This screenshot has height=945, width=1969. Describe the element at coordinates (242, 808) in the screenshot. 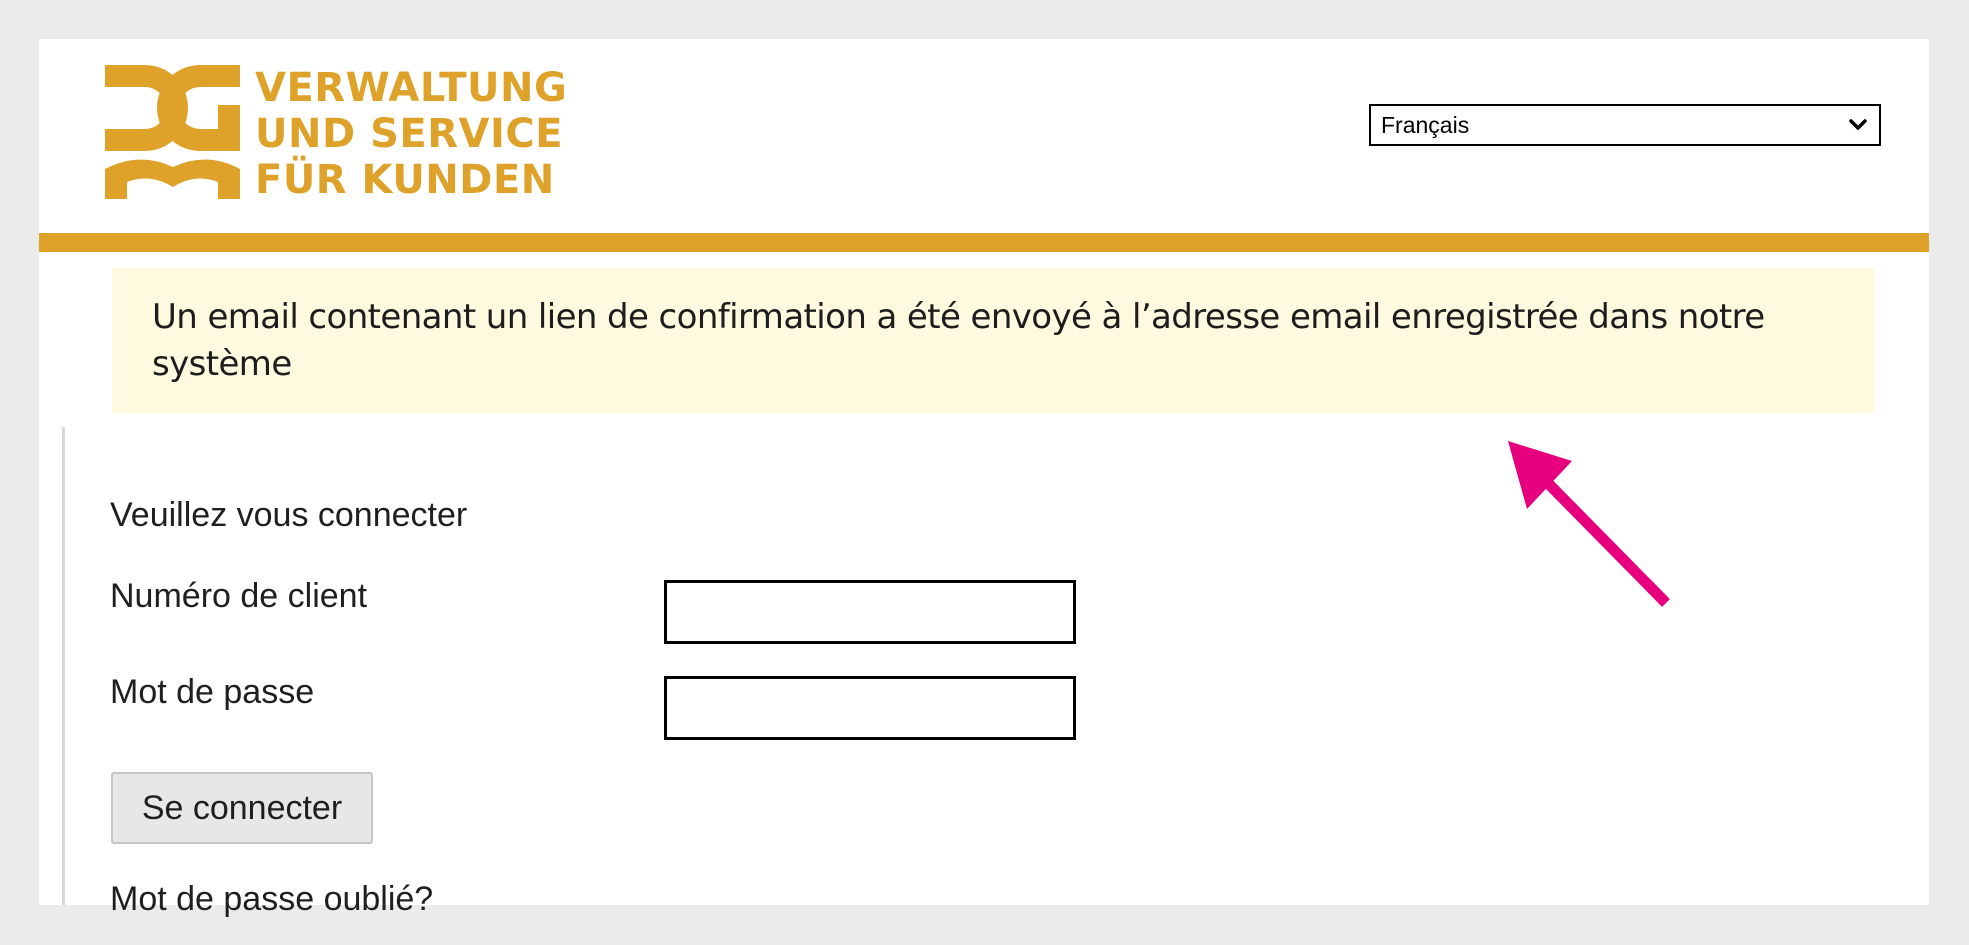

I see `login-button: Se connecter` at that location.